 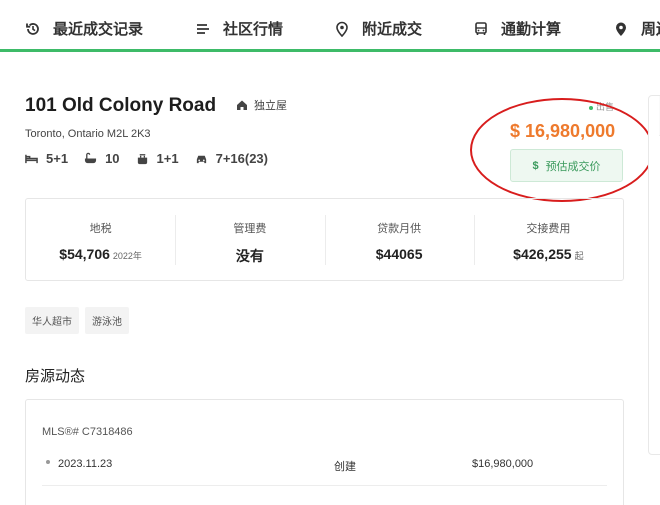 What do you see at coordinates (548, 239) in the screenshot?
I see `stat-closing-cost: 交接费用 $426,255 起` at bounding box center [548, 239].